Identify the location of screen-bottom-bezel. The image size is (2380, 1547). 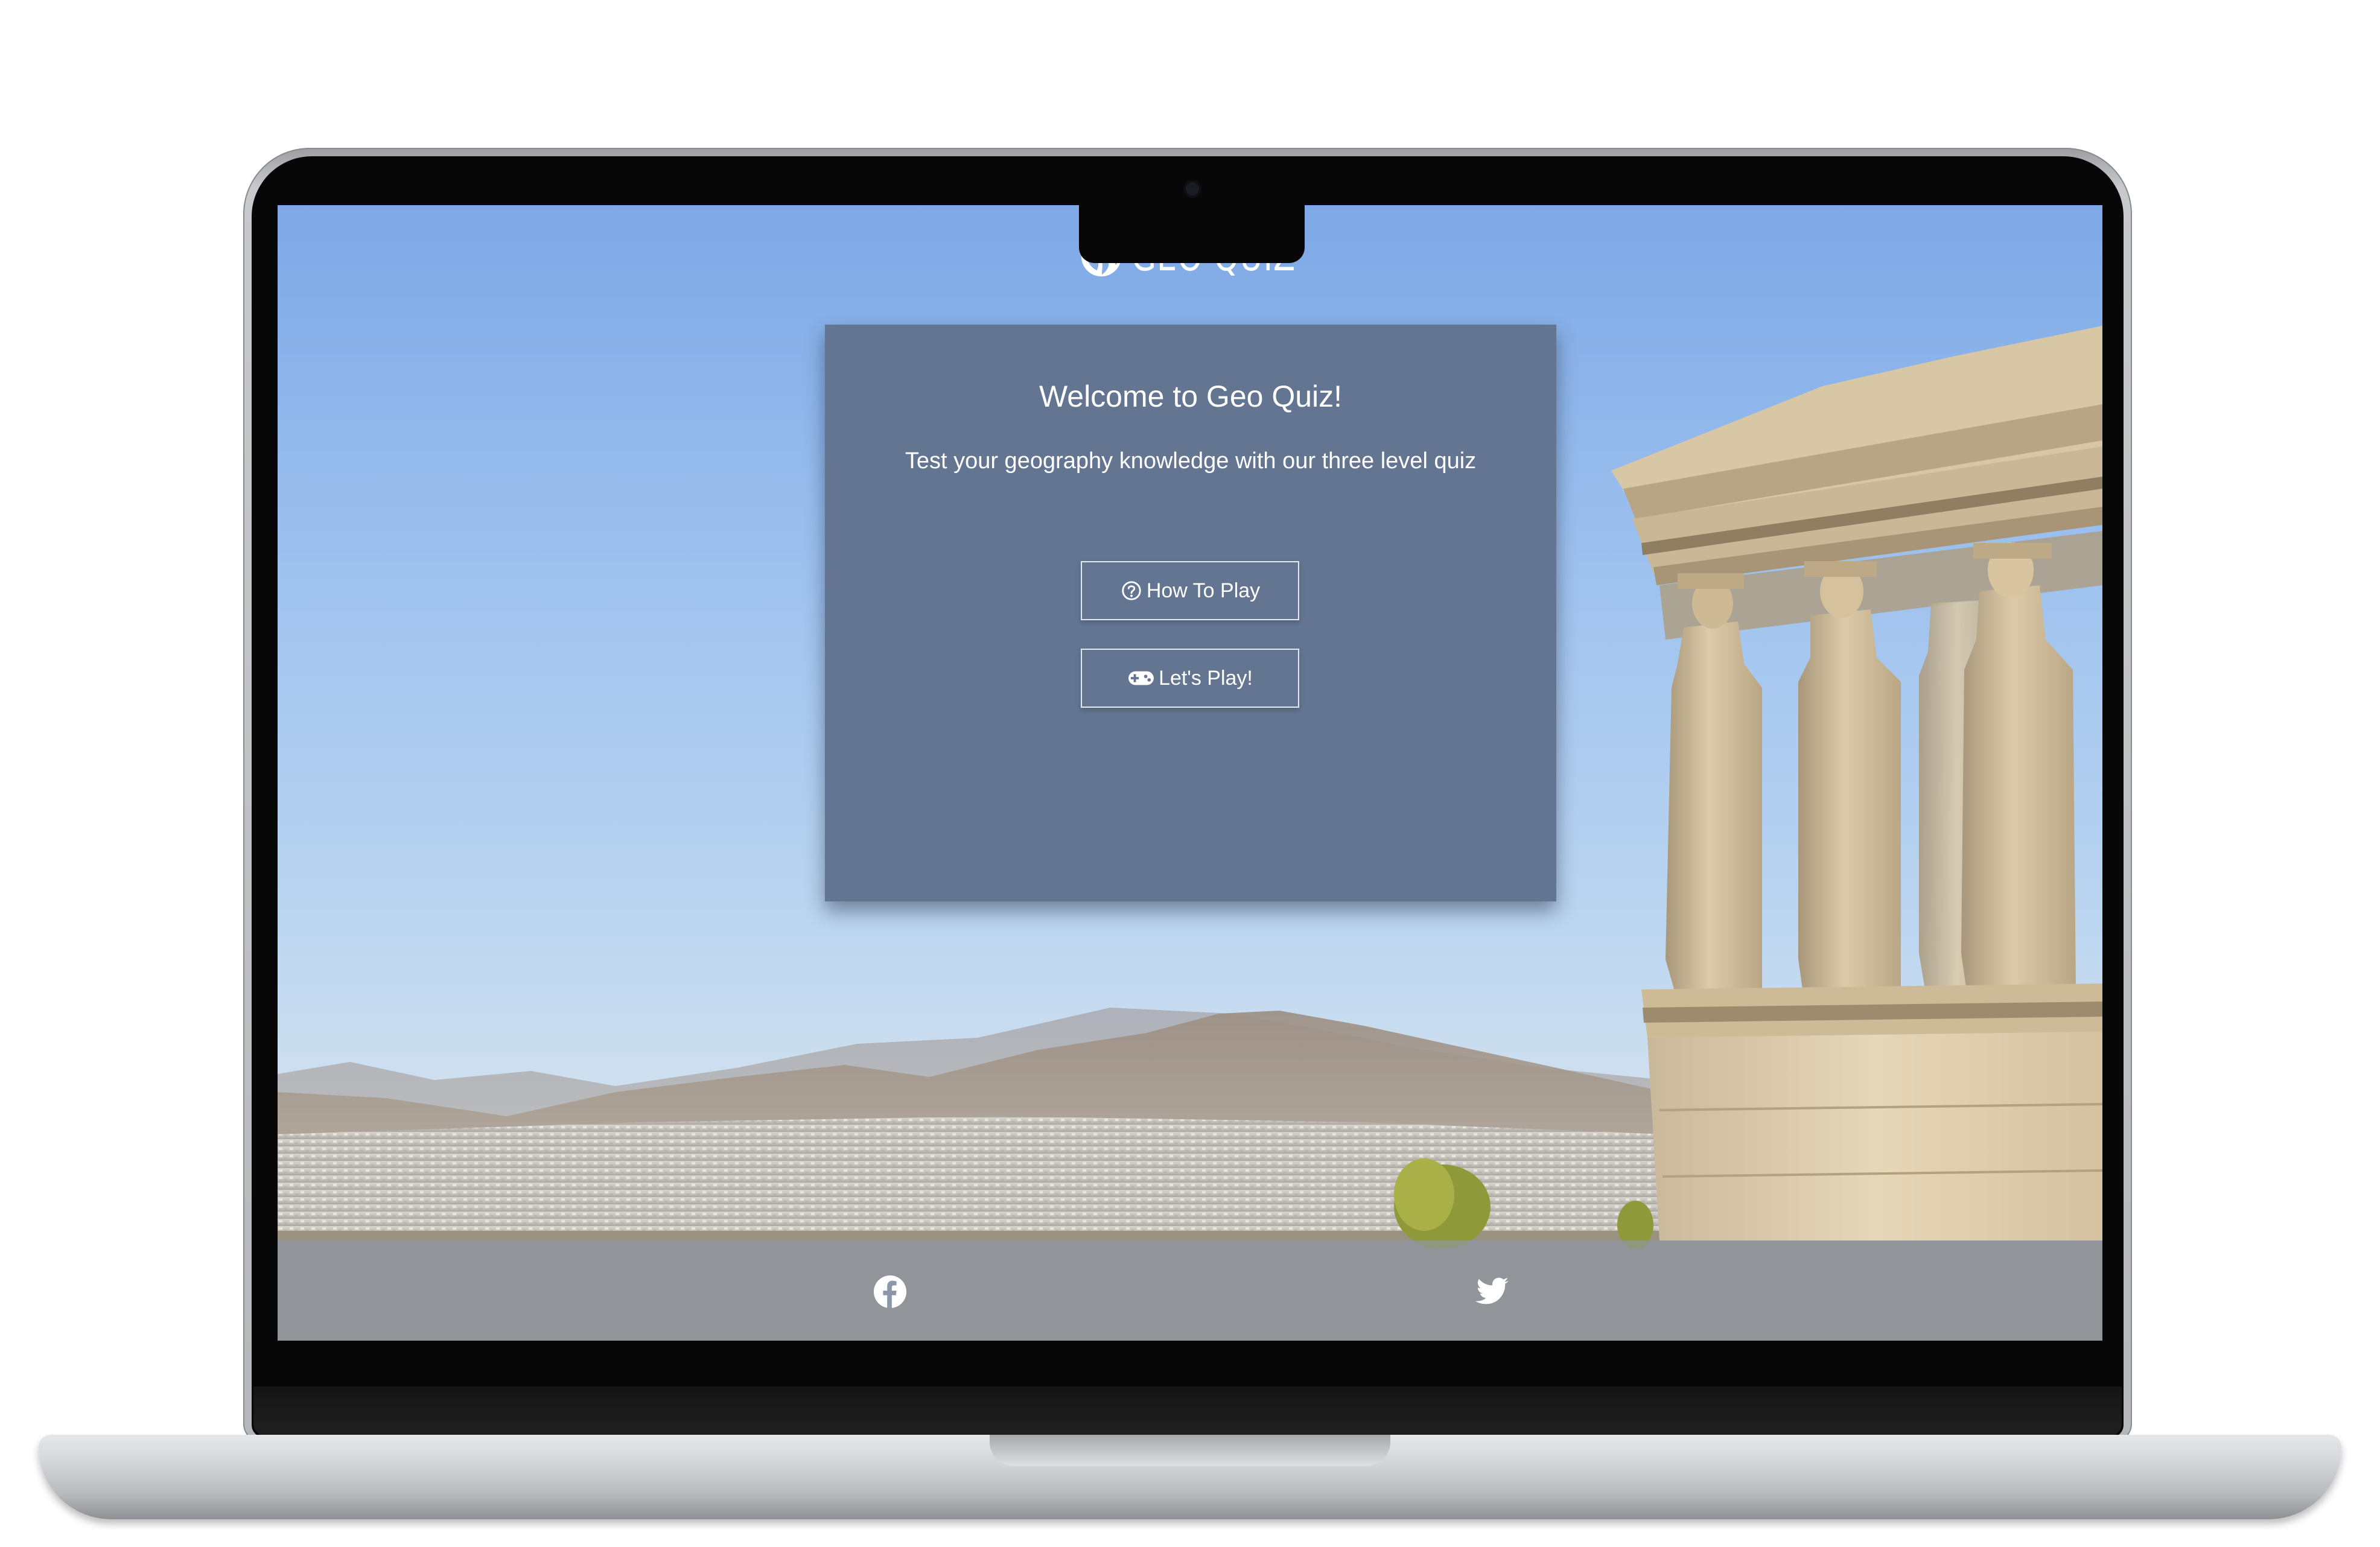
(1187, 1412).